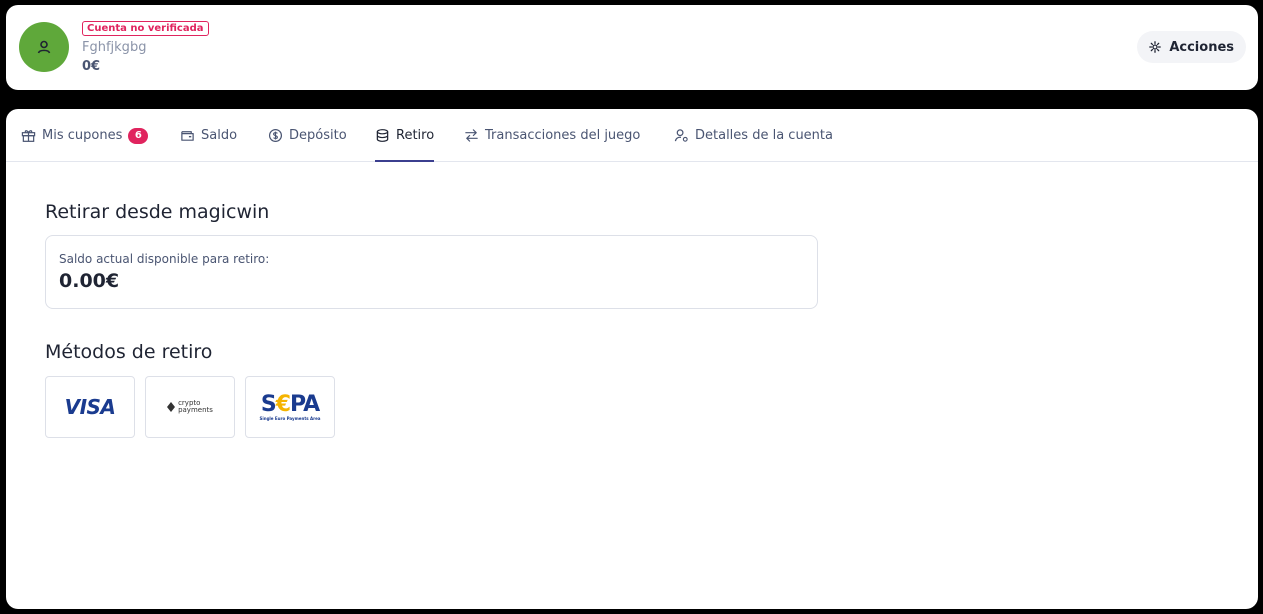  I want to click on actions-button: Acciones, so click(1191, 47).